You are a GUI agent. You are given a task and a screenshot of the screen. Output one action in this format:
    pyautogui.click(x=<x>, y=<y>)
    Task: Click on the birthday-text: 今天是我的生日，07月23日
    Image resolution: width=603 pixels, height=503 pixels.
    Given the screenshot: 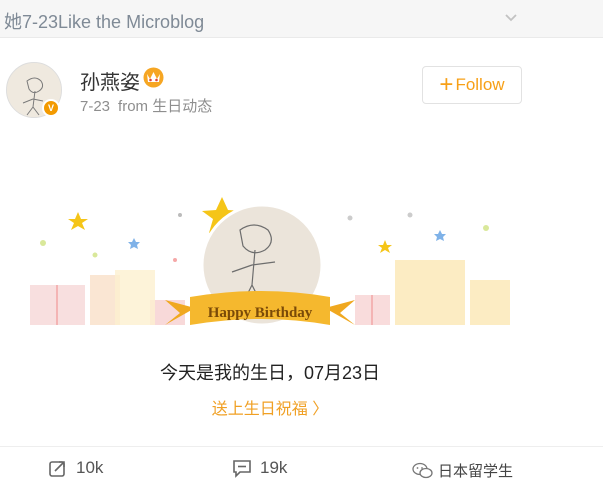 What is the action you would take?
    pyautogui.click(x=270, y=373)
    